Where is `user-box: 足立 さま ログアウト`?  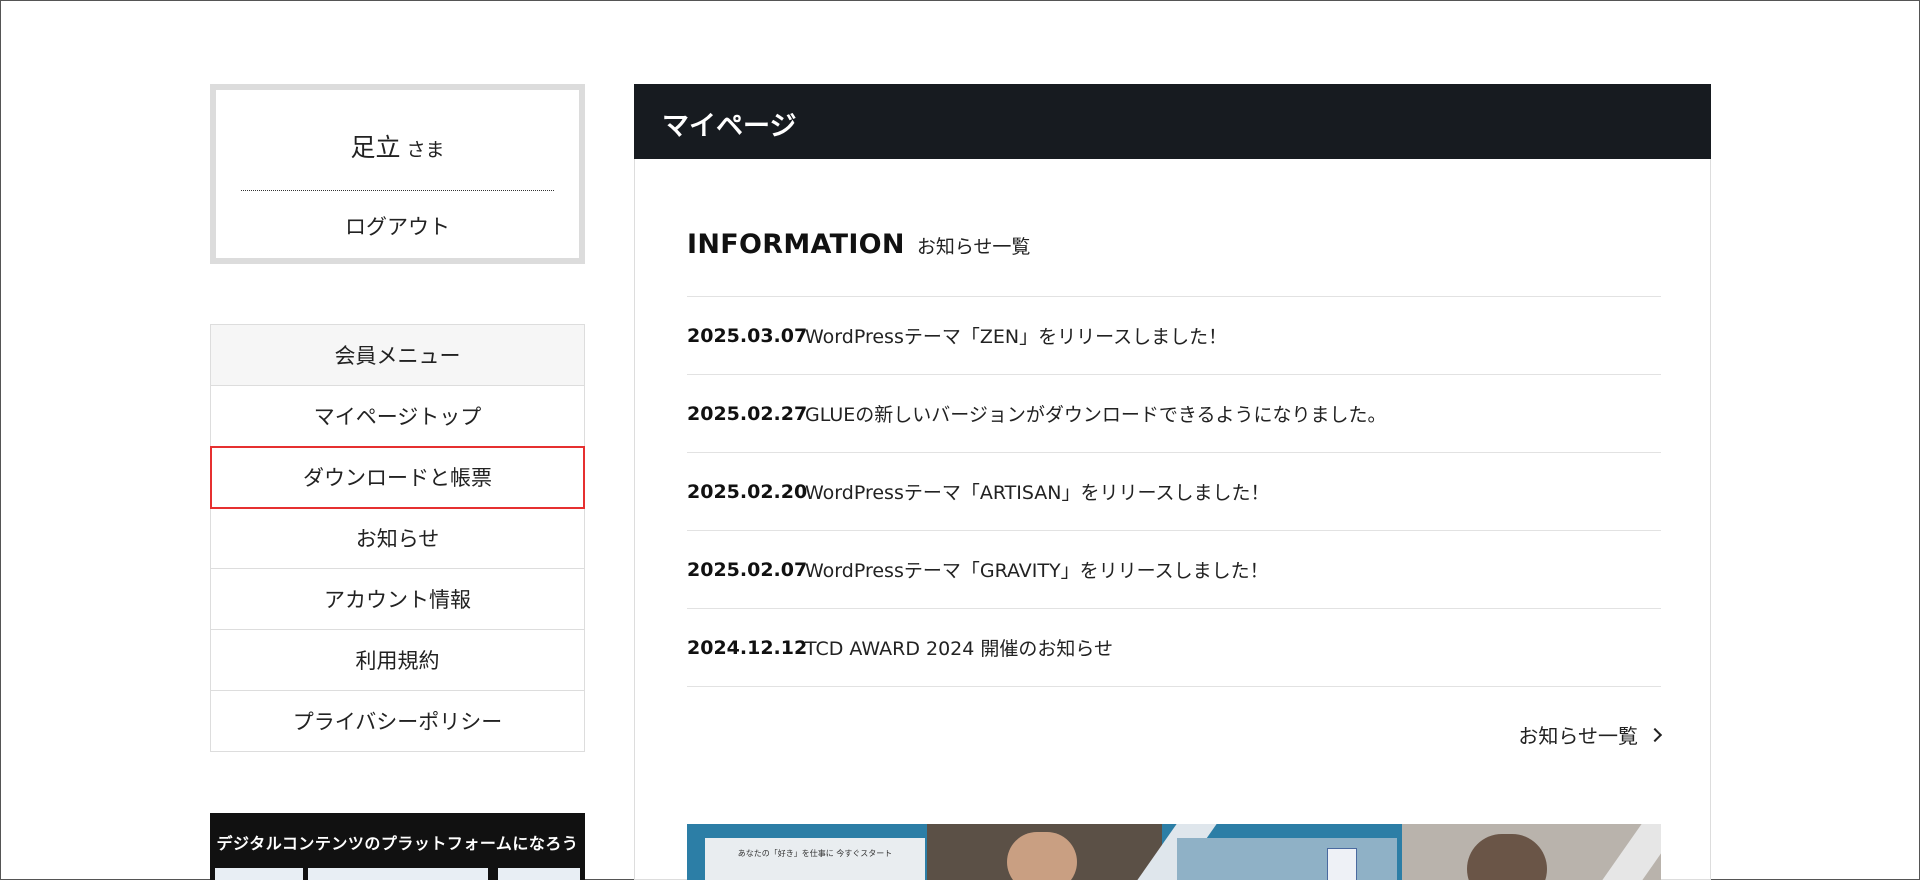
user-box: 足立 さま ログアウト is located at coordinates (397, 174).